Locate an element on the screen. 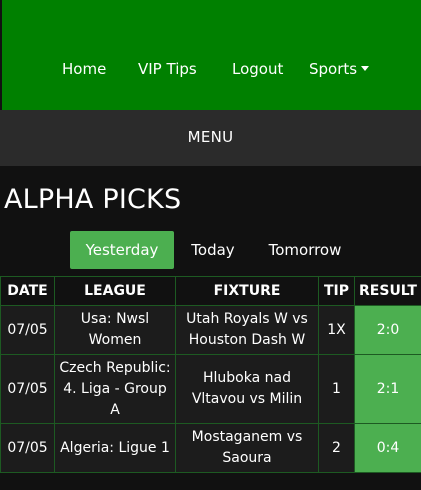 The image size is (421, 490). column-header-date: DATE is located at coordinates (27, 291).